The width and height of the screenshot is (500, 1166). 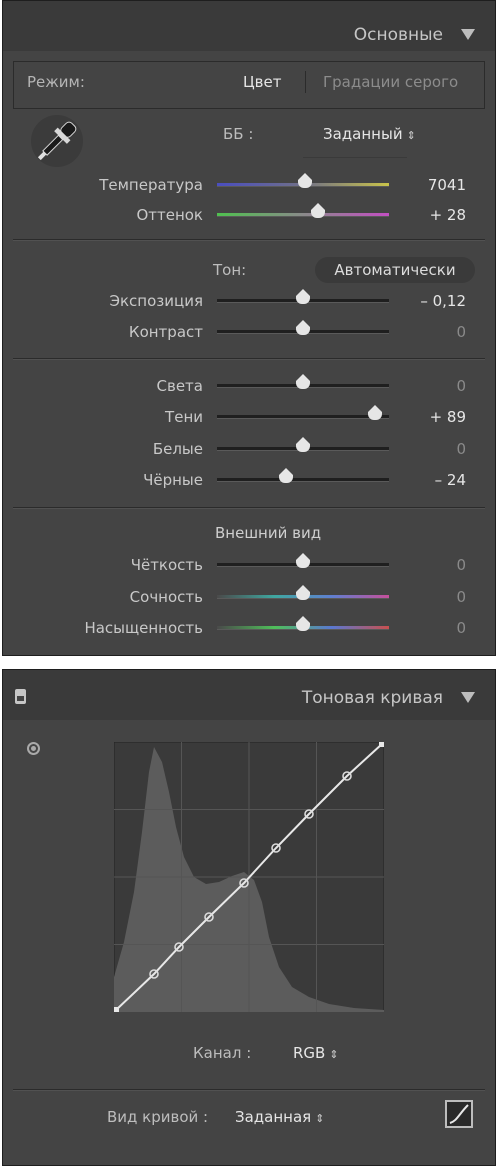 What do you see at coordinates (158, 1117) in the screenshot?
I see `point-curve-label: Вид кривой :` at bounding box center [158, 1117].